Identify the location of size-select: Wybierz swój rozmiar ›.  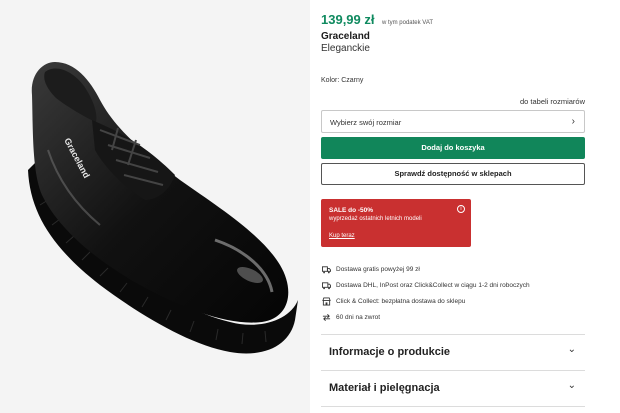
(453, 121).